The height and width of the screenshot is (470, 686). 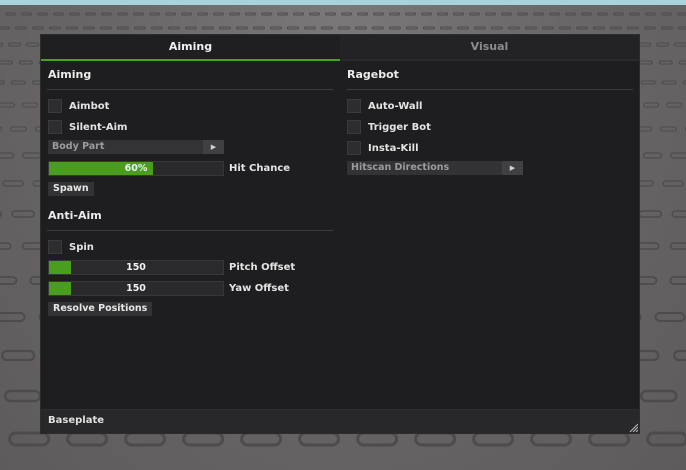 I want to click on section-title-aiming: Aiming, so click(x=70, y=74).